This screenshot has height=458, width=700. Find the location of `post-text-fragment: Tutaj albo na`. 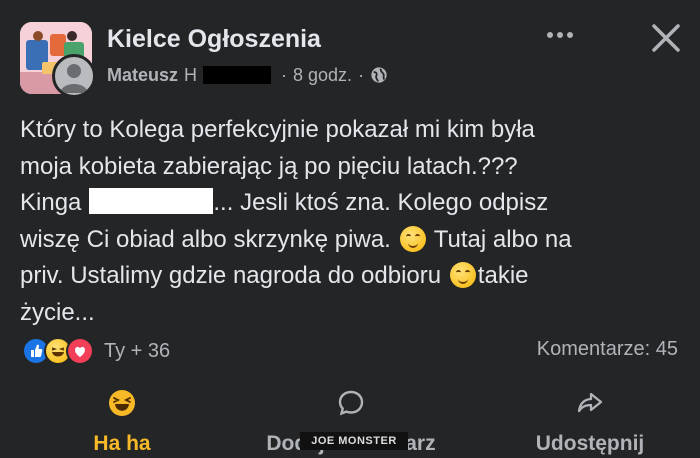

post-text-fragment: Tutaj albo na is located at coordinates (502, 239).